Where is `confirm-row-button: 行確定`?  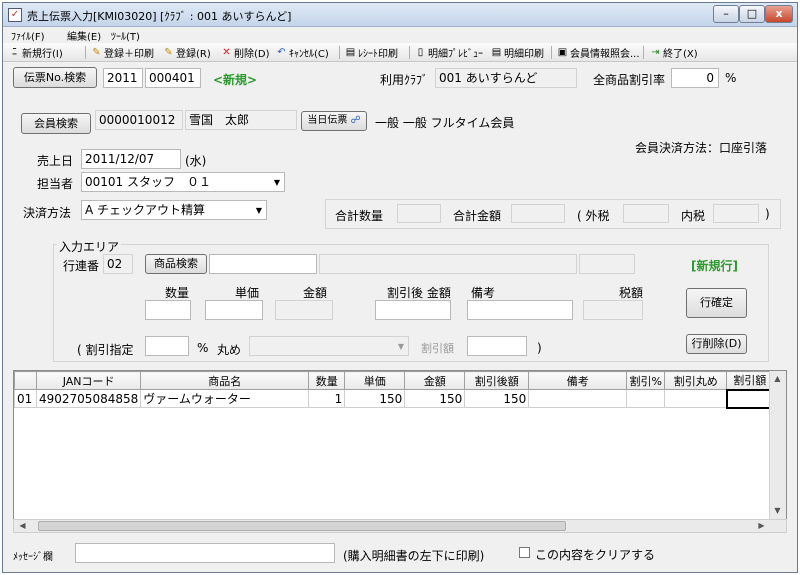 confirm-row-button: 行確定 is located at coordinates (716, 303).